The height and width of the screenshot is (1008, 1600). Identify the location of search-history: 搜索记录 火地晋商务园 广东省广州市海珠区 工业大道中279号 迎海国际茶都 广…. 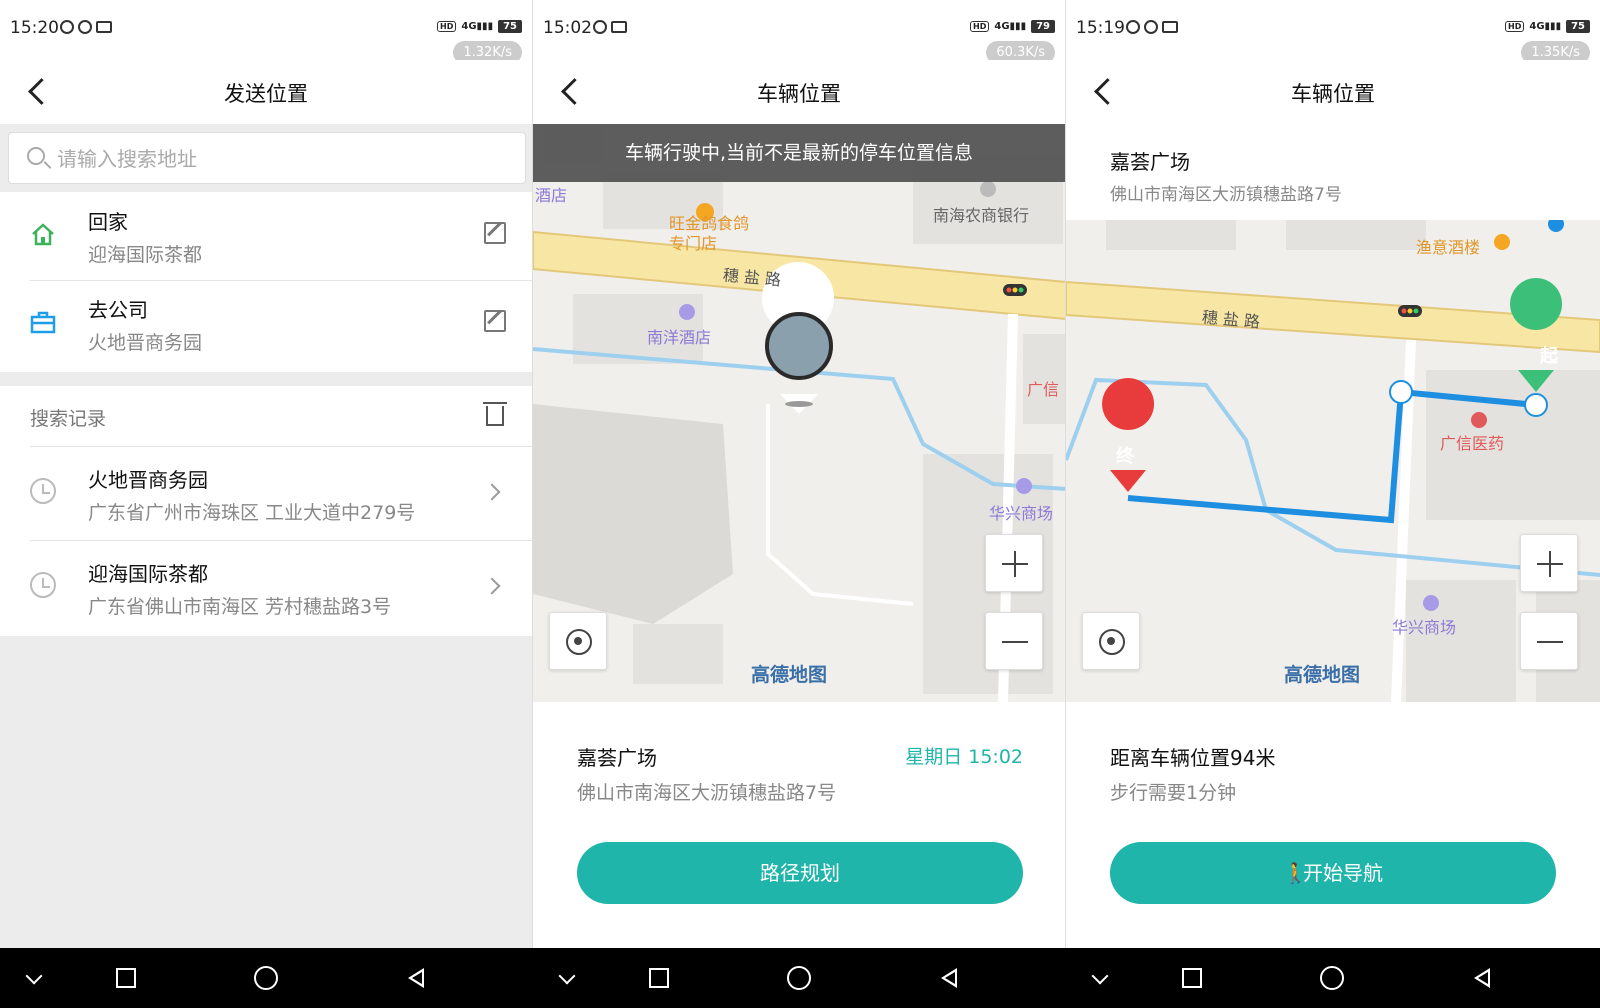
(266, 511).